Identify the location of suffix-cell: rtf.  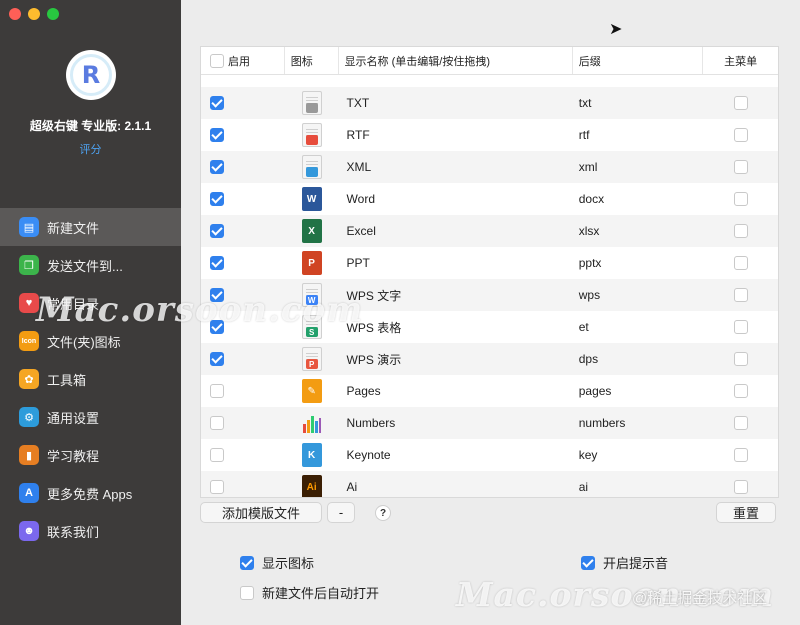
(638, 135).